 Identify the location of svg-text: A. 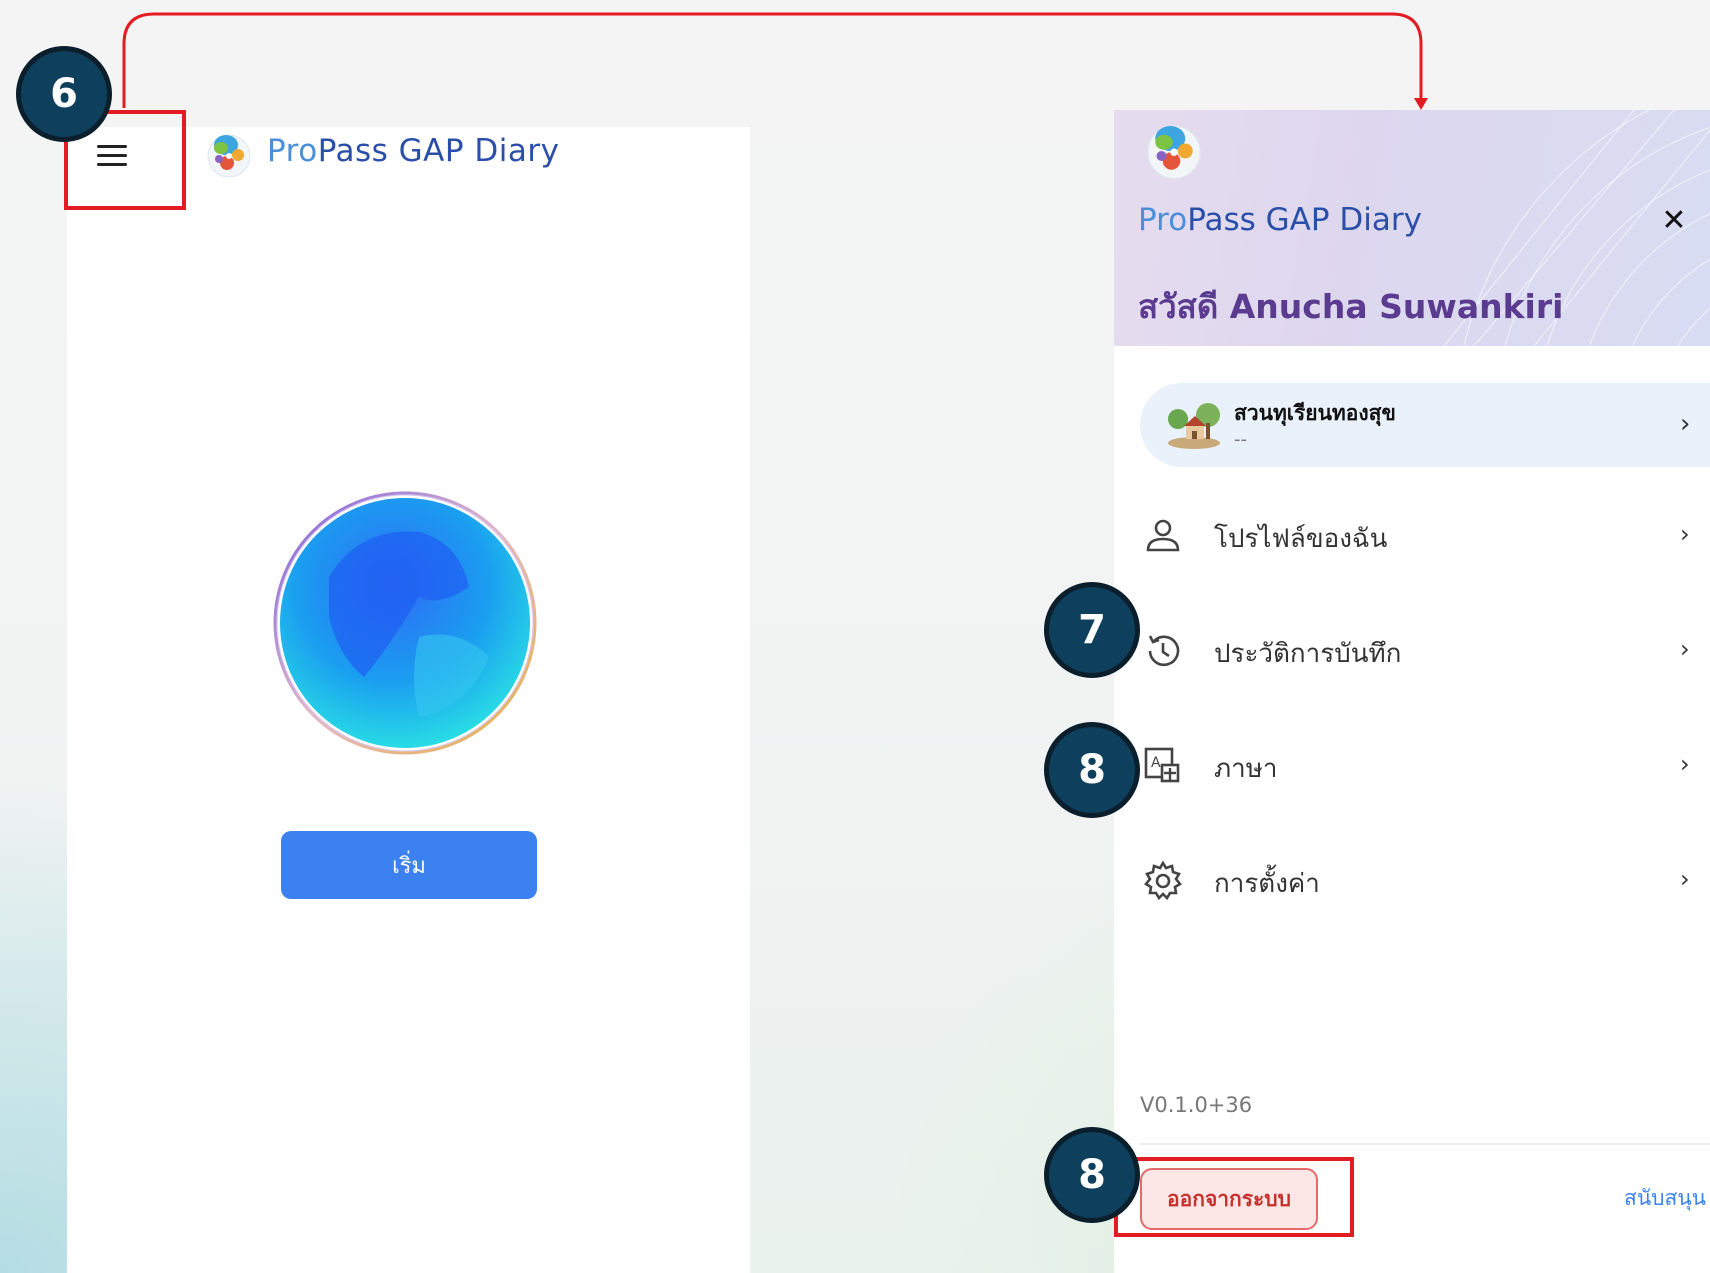
(1156, 763).